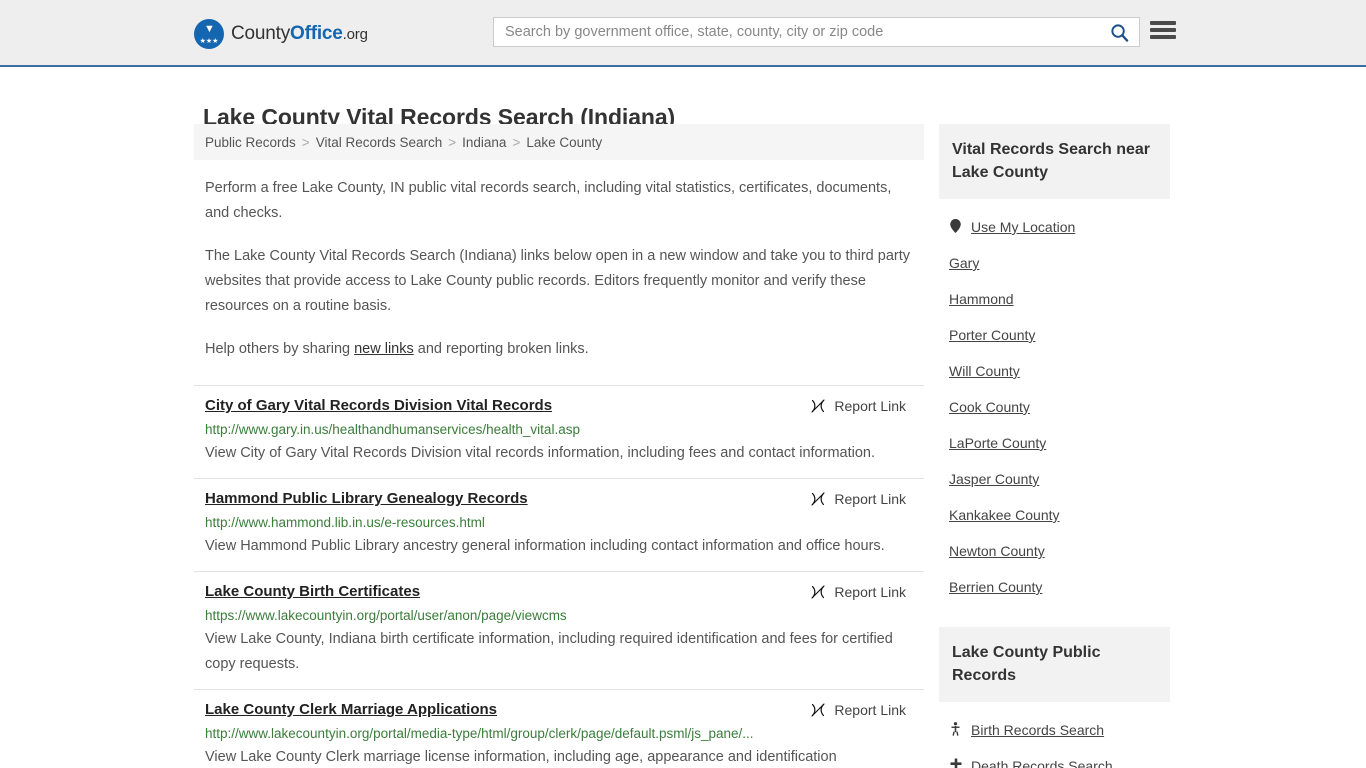 The height and width of the screenshot is (768, 1366). I want to click on nearby-heading: Vital Records Search near Lake County, so click(1051, 161).